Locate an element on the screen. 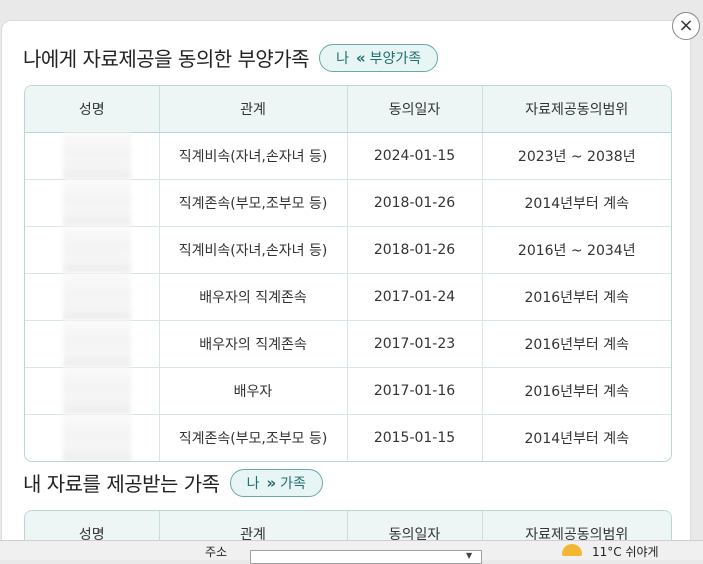 This screenshot has height=564, width=703. table-row: 배우자 2017-01-16 2016년부터 계속 is located at coordinates (348, 391).